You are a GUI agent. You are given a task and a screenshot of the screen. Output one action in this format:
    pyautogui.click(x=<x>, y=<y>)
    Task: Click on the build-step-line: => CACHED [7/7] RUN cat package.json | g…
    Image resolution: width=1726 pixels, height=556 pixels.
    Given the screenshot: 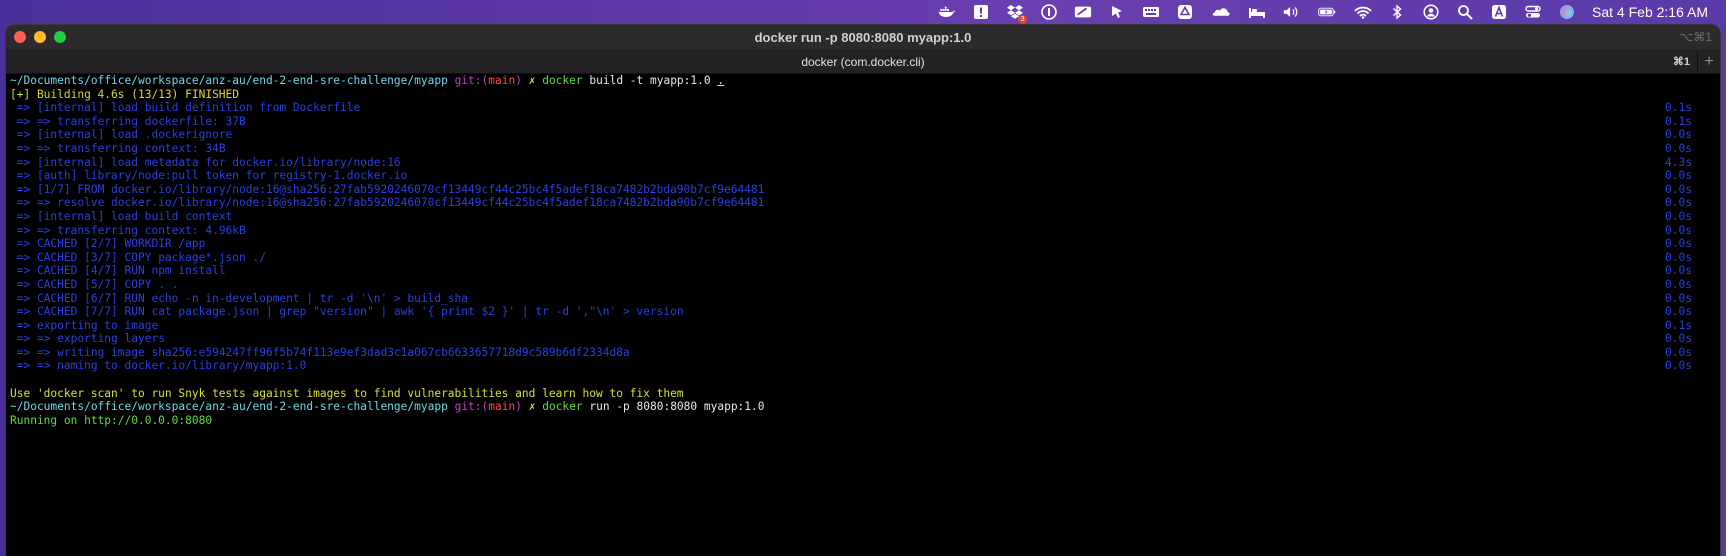 What is the action you would take?
    pyautogui.click(x=865, y=312)
    